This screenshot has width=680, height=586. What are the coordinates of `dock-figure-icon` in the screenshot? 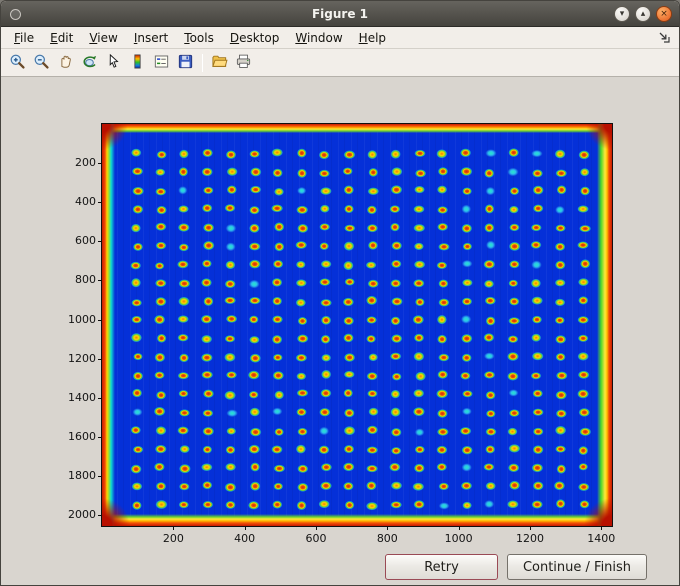 It's located at (665, 38).